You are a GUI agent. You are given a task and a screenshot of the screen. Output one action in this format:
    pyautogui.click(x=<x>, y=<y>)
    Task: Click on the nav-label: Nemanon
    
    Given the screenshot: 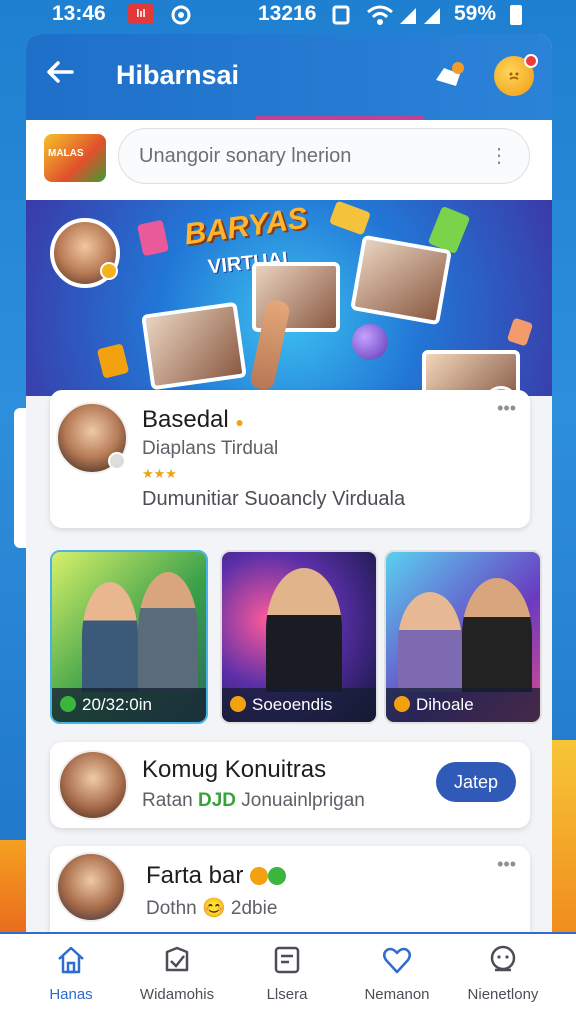 What is the action you would take?
    pyautogui.click(x=397, y=994)
    